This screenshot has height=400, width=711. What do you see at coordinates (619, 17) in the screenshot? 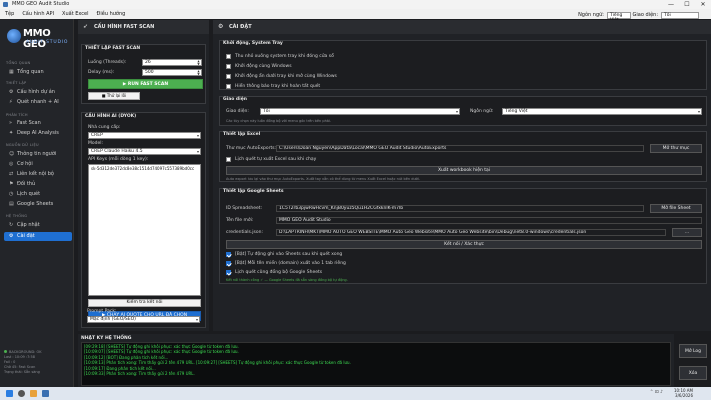
I see `menu-lang-select: Tiếng Việt` at bounding box center [619, 17].